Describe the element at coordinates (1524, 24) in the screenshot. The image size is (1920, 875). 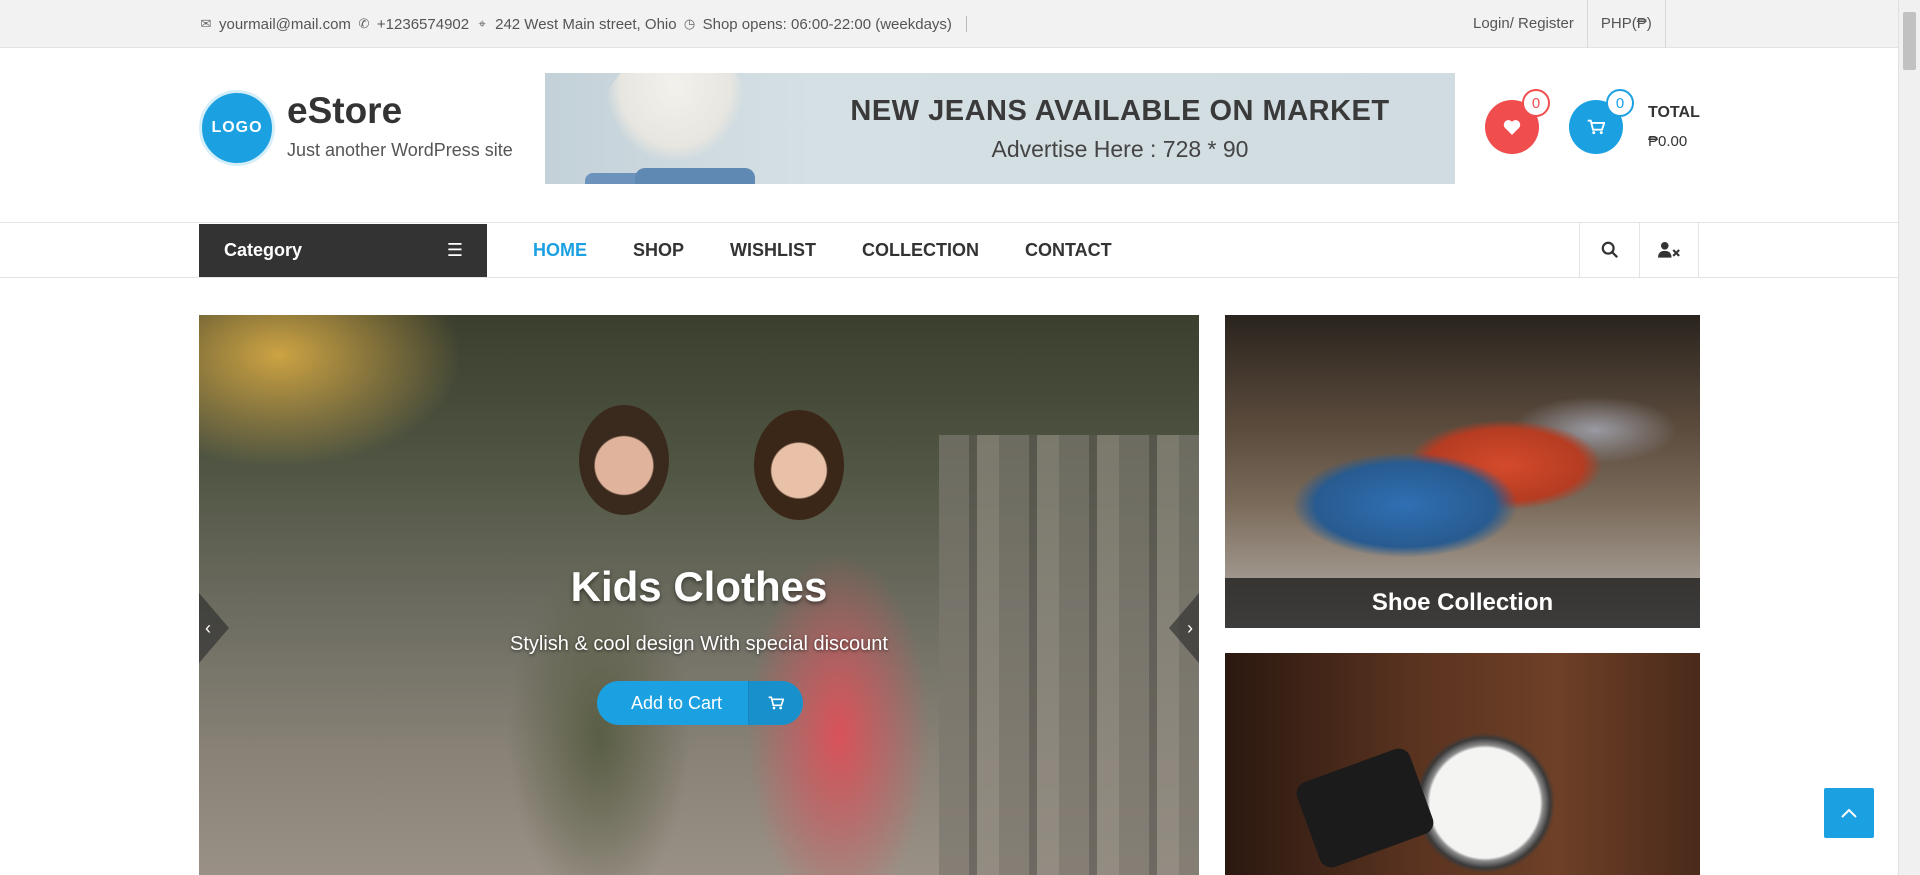
I see `login-register-link: Login/ Register` at that location.